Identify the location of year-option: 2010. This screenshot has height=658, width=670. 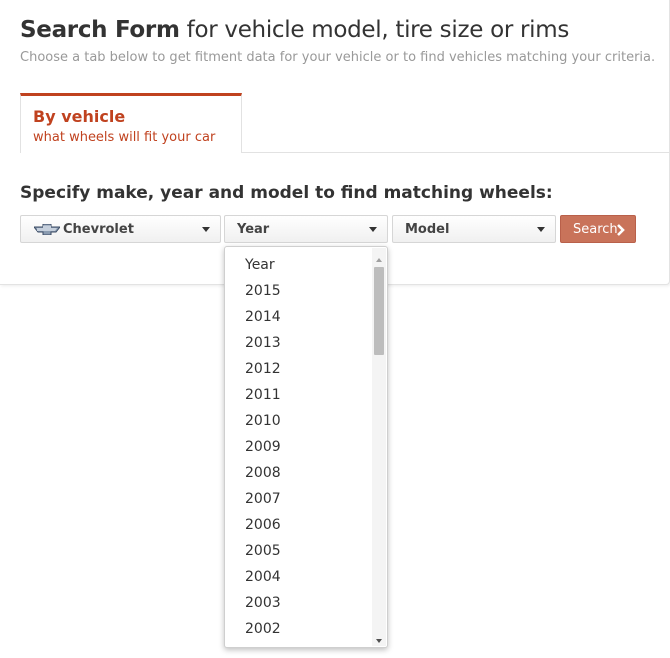
(299, 421).